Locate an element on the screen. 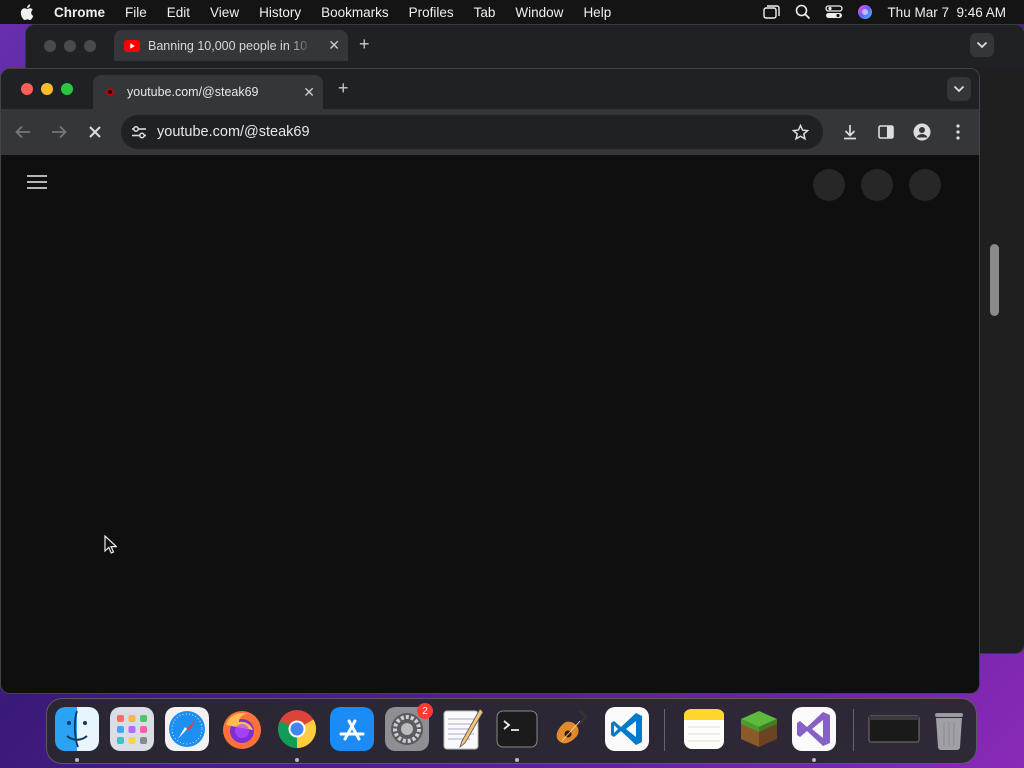  stage-manager-icon is located at coordinates (772, 12).